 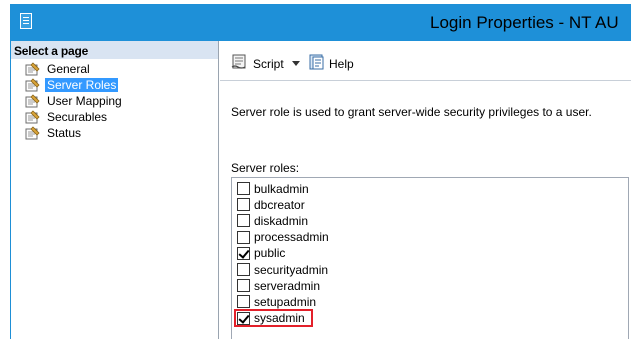 What do you see at coordinates (240, 63) in the screenshot?
I see `script-icon` at bounding box center [240, 63].